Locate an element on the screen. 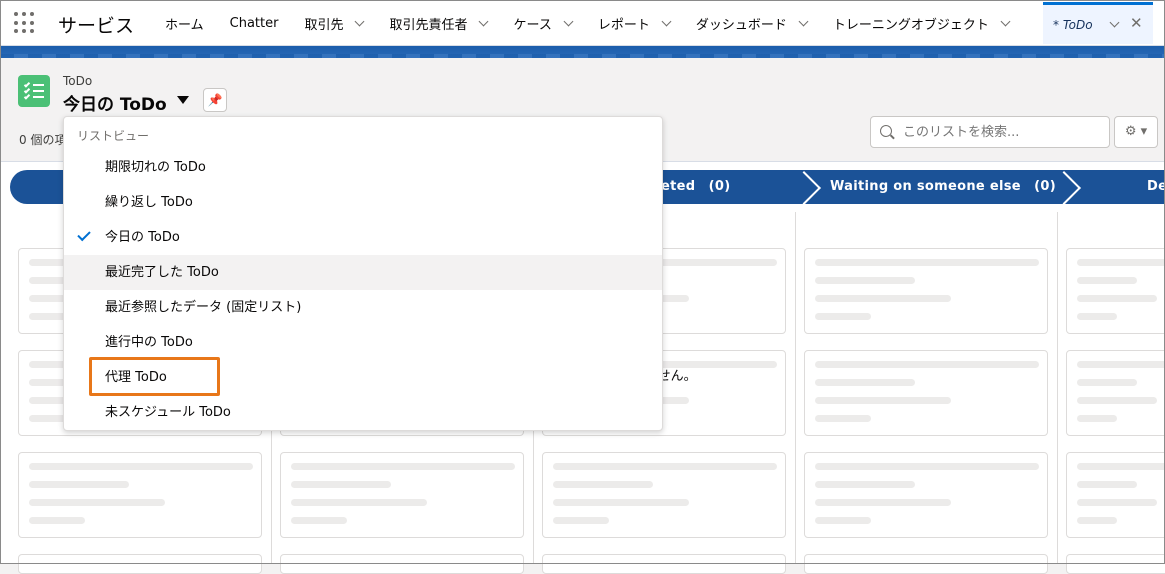 This screenshot has width=1165, height=574. list-settings-button: ⚙ ▾ is located at coordinates (1136, 132).